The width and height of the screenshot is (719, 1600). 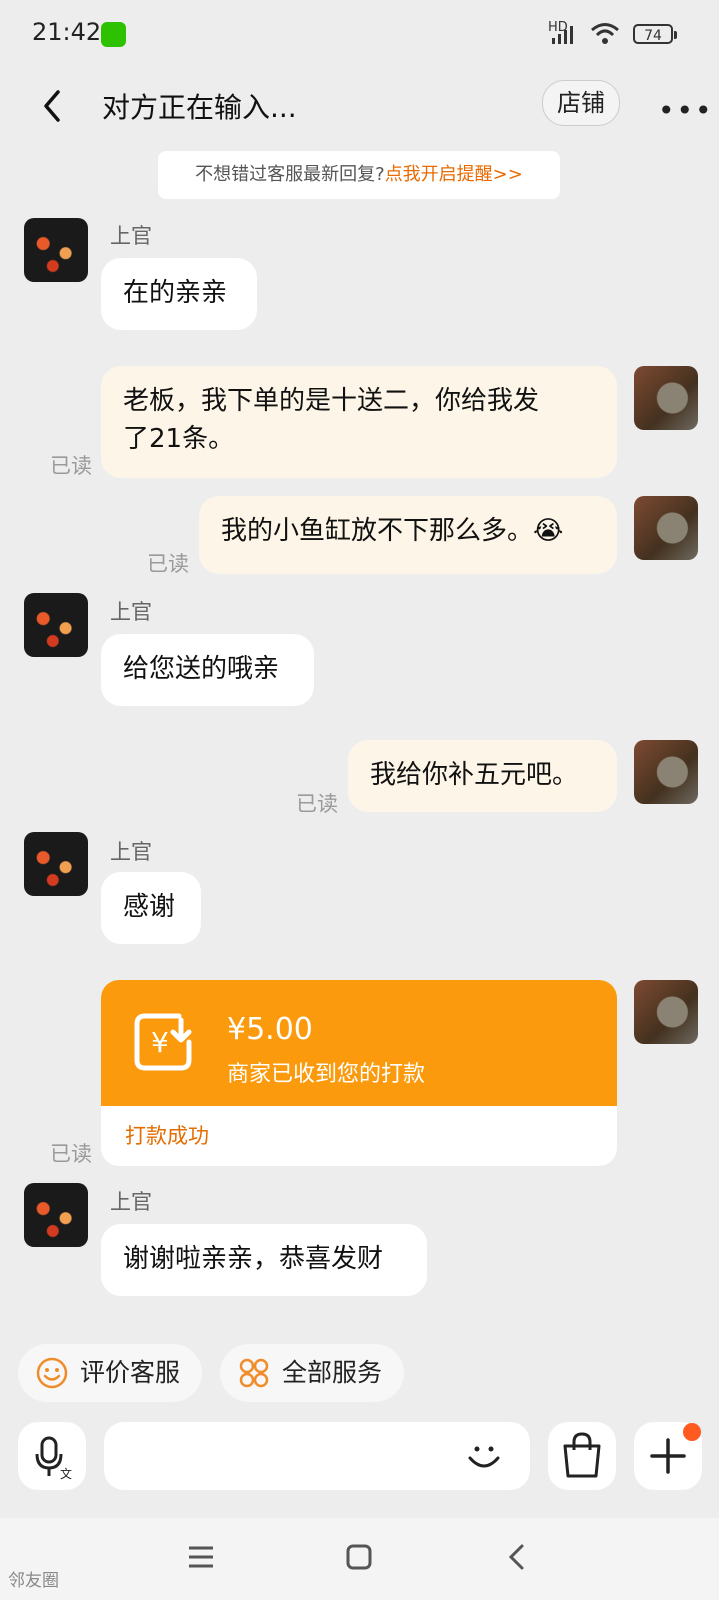 I want to click on back-nav-icon, so click(x=517, y=1557).